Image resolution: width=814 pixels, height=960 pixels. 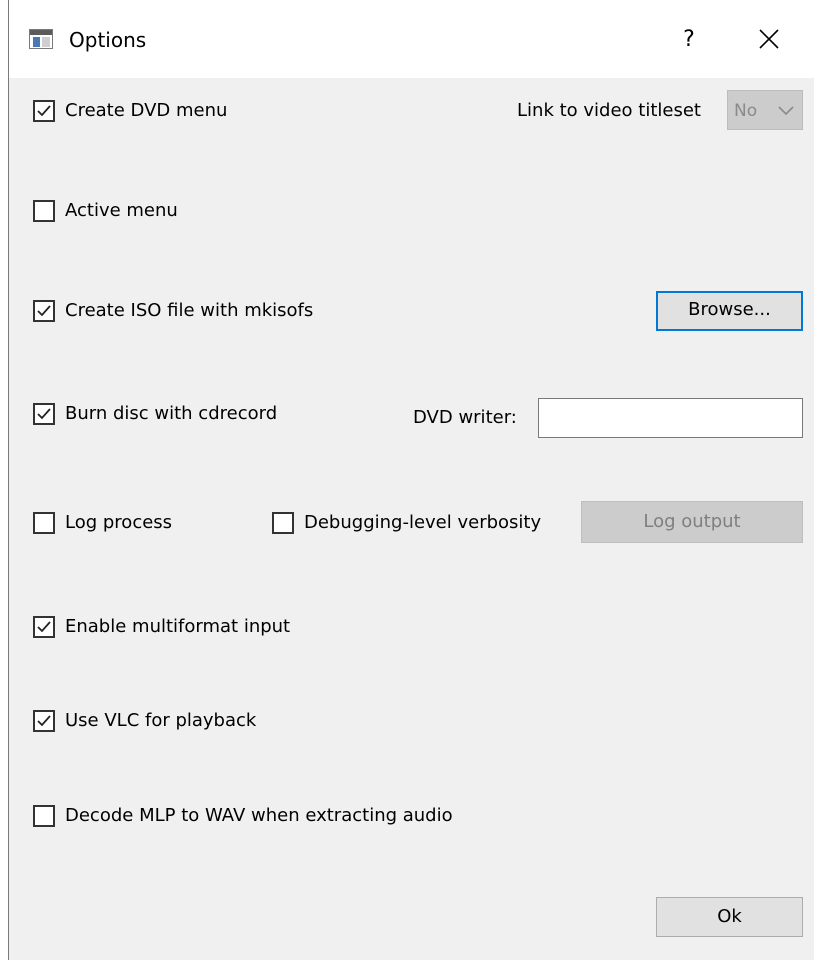 I want to click on create-dvd-menu-checkbox: Create DVD menu, so click(x=130, y=111).